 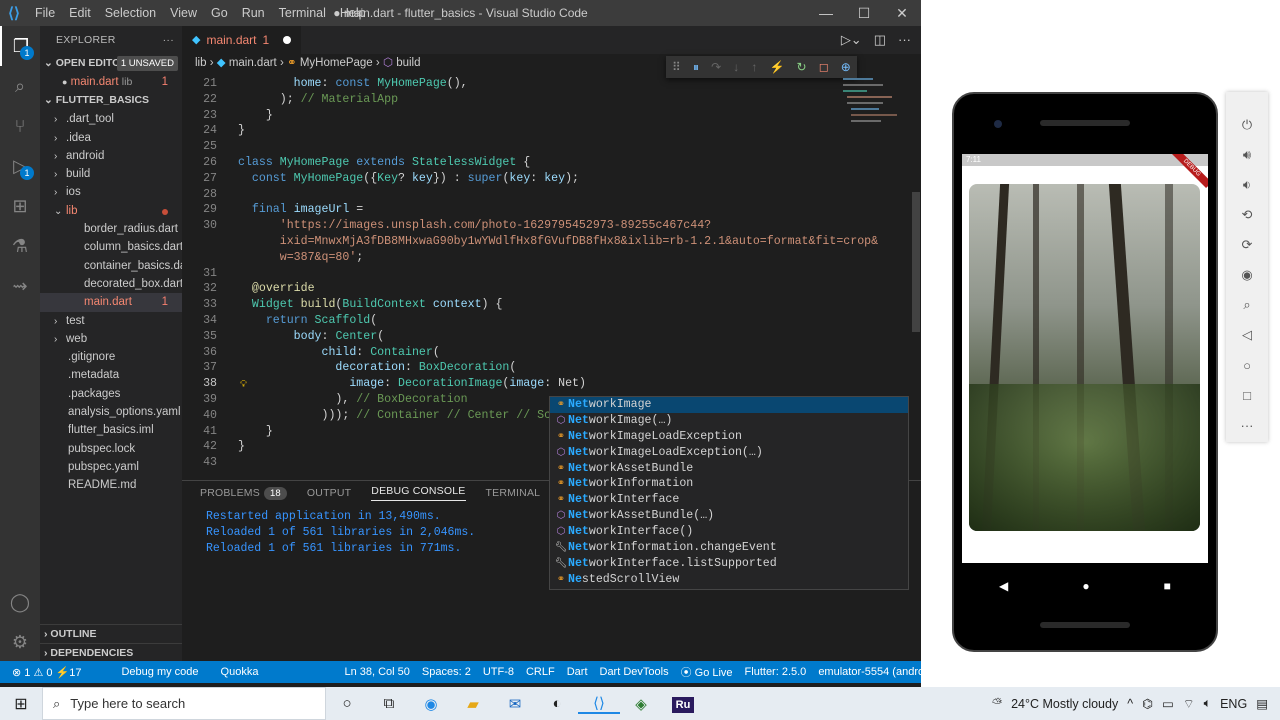 I want to click on file-tree-item: › .idea, so click(x=111, y=138).